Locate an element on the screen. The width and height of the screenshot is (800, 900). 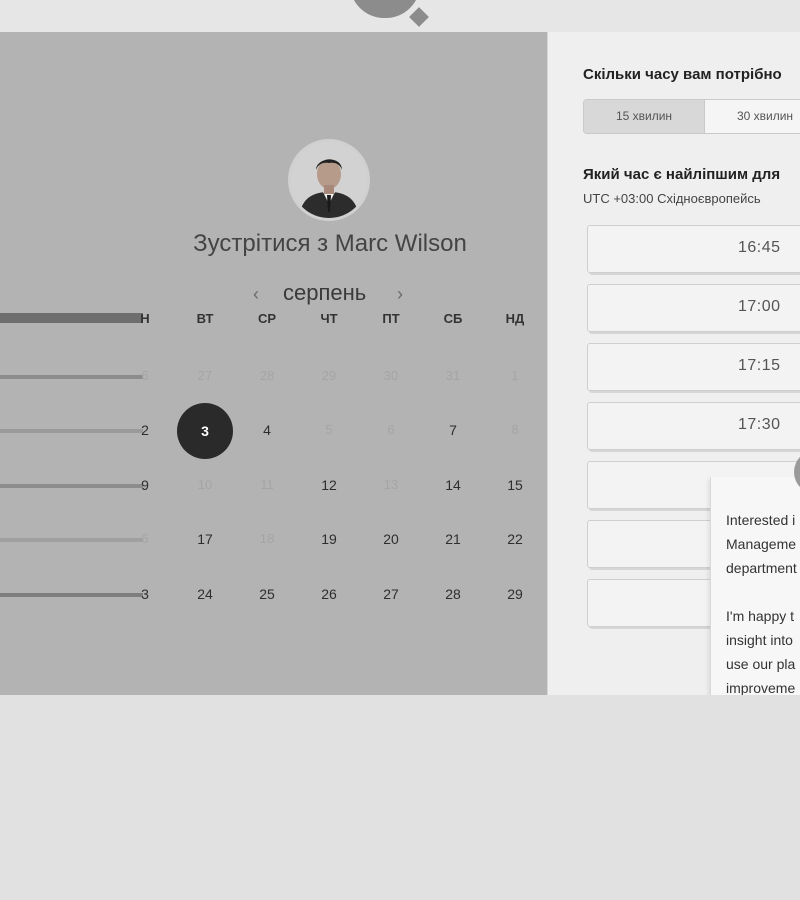
top-bar is located at coordinates (400, 16).